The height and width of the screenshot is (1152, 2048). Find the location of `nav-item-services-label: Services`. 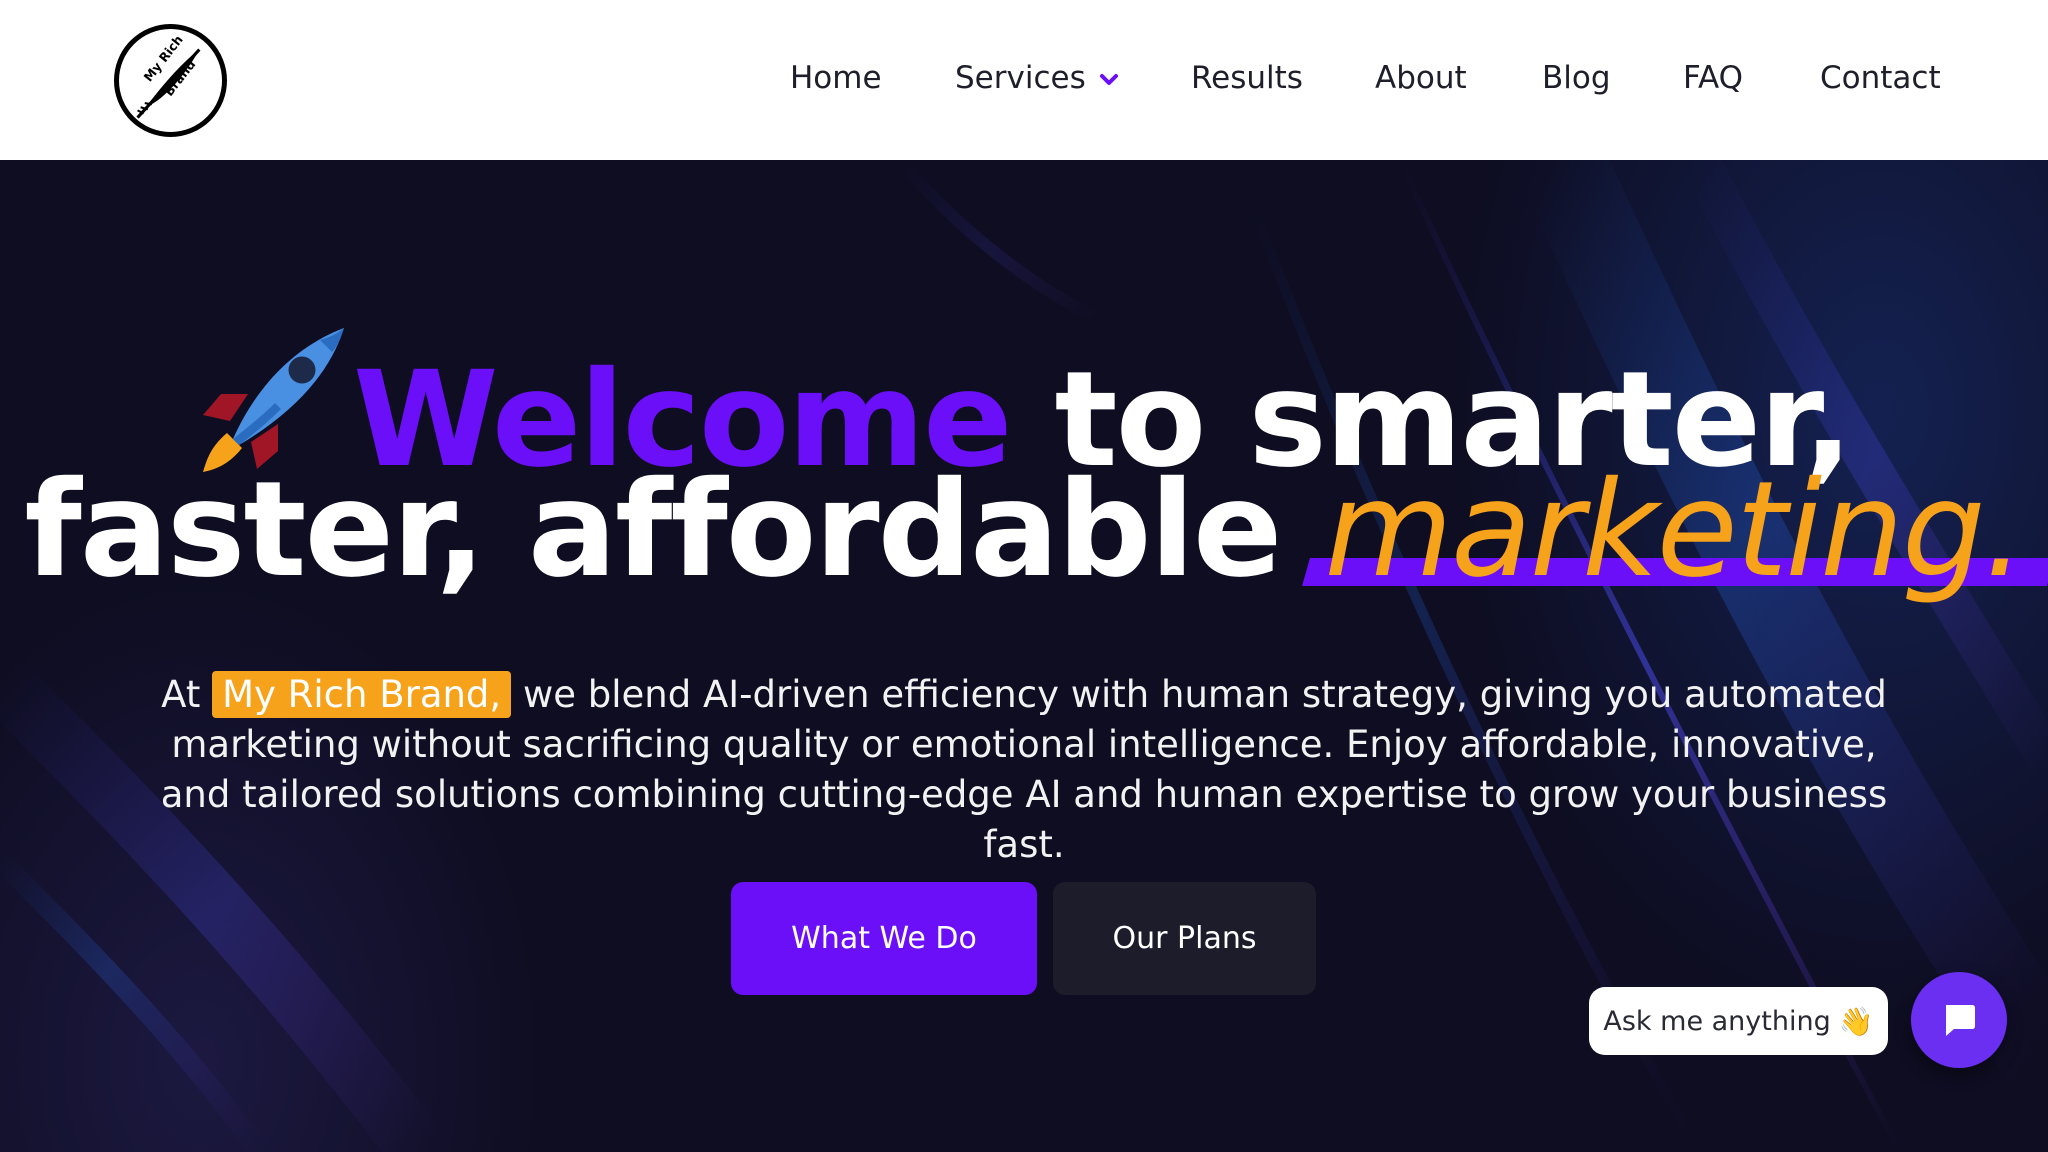

nav-item-services-label: Services is located at coordinates (1020, 78).